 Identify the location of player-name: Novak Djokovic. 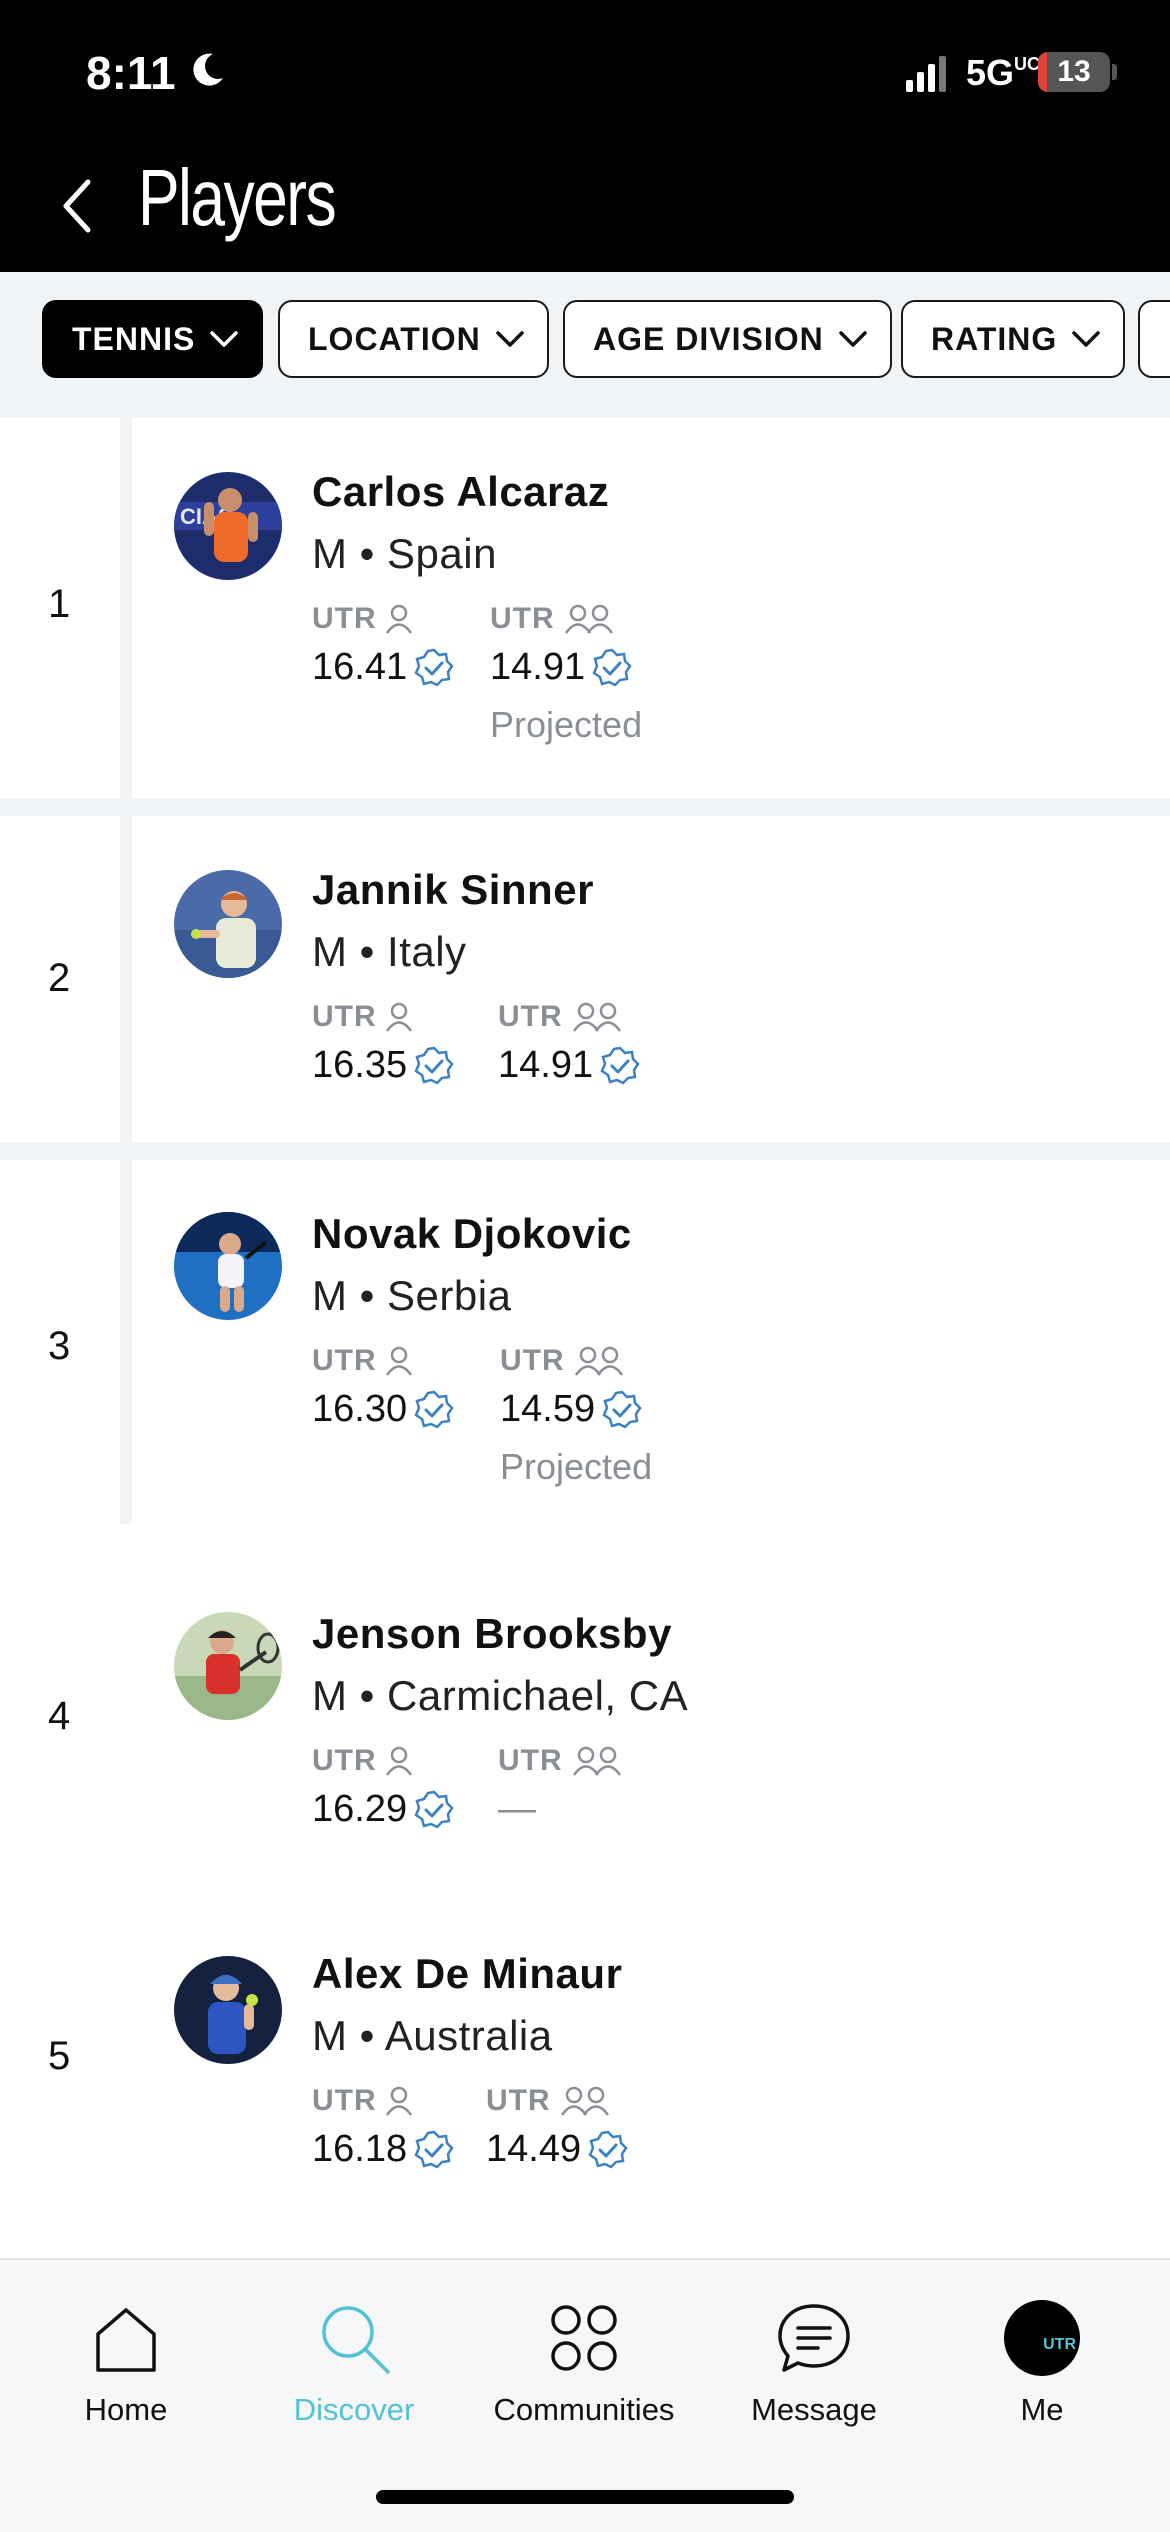
(472, 1234).